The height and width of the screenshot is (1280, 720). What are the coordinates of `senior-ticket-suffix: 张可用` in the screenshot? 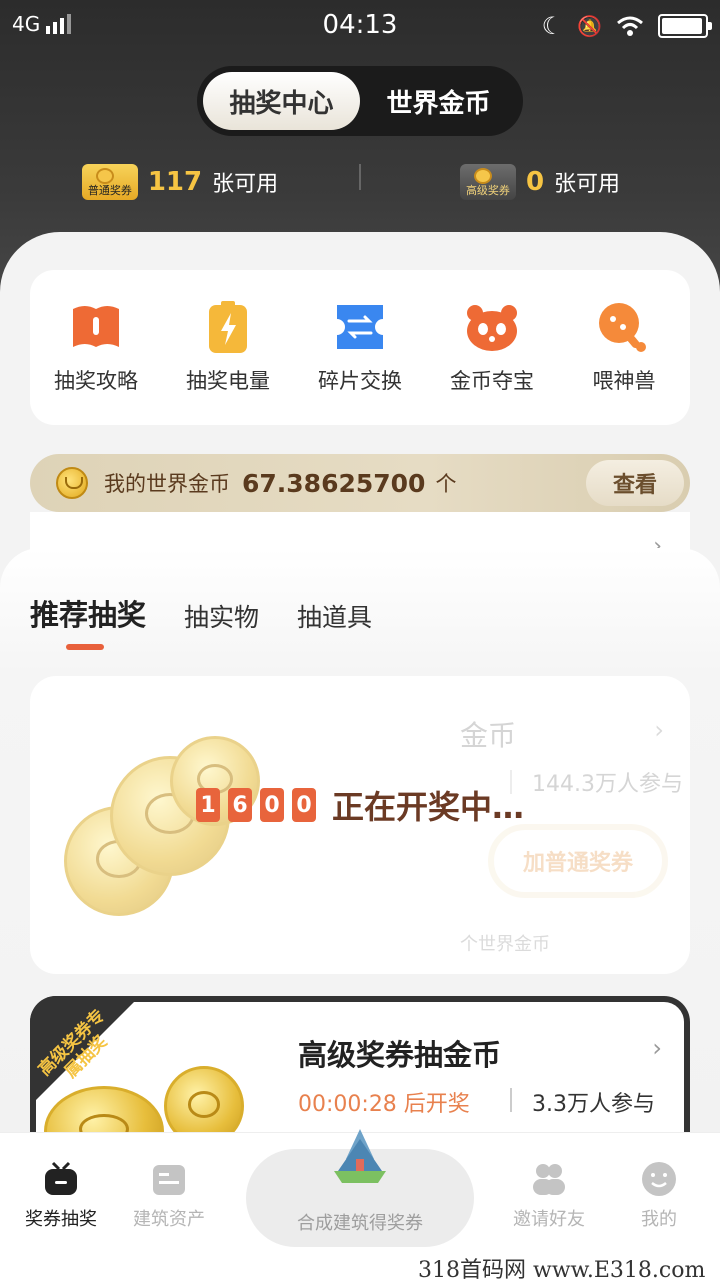 It's located at (587, 184).